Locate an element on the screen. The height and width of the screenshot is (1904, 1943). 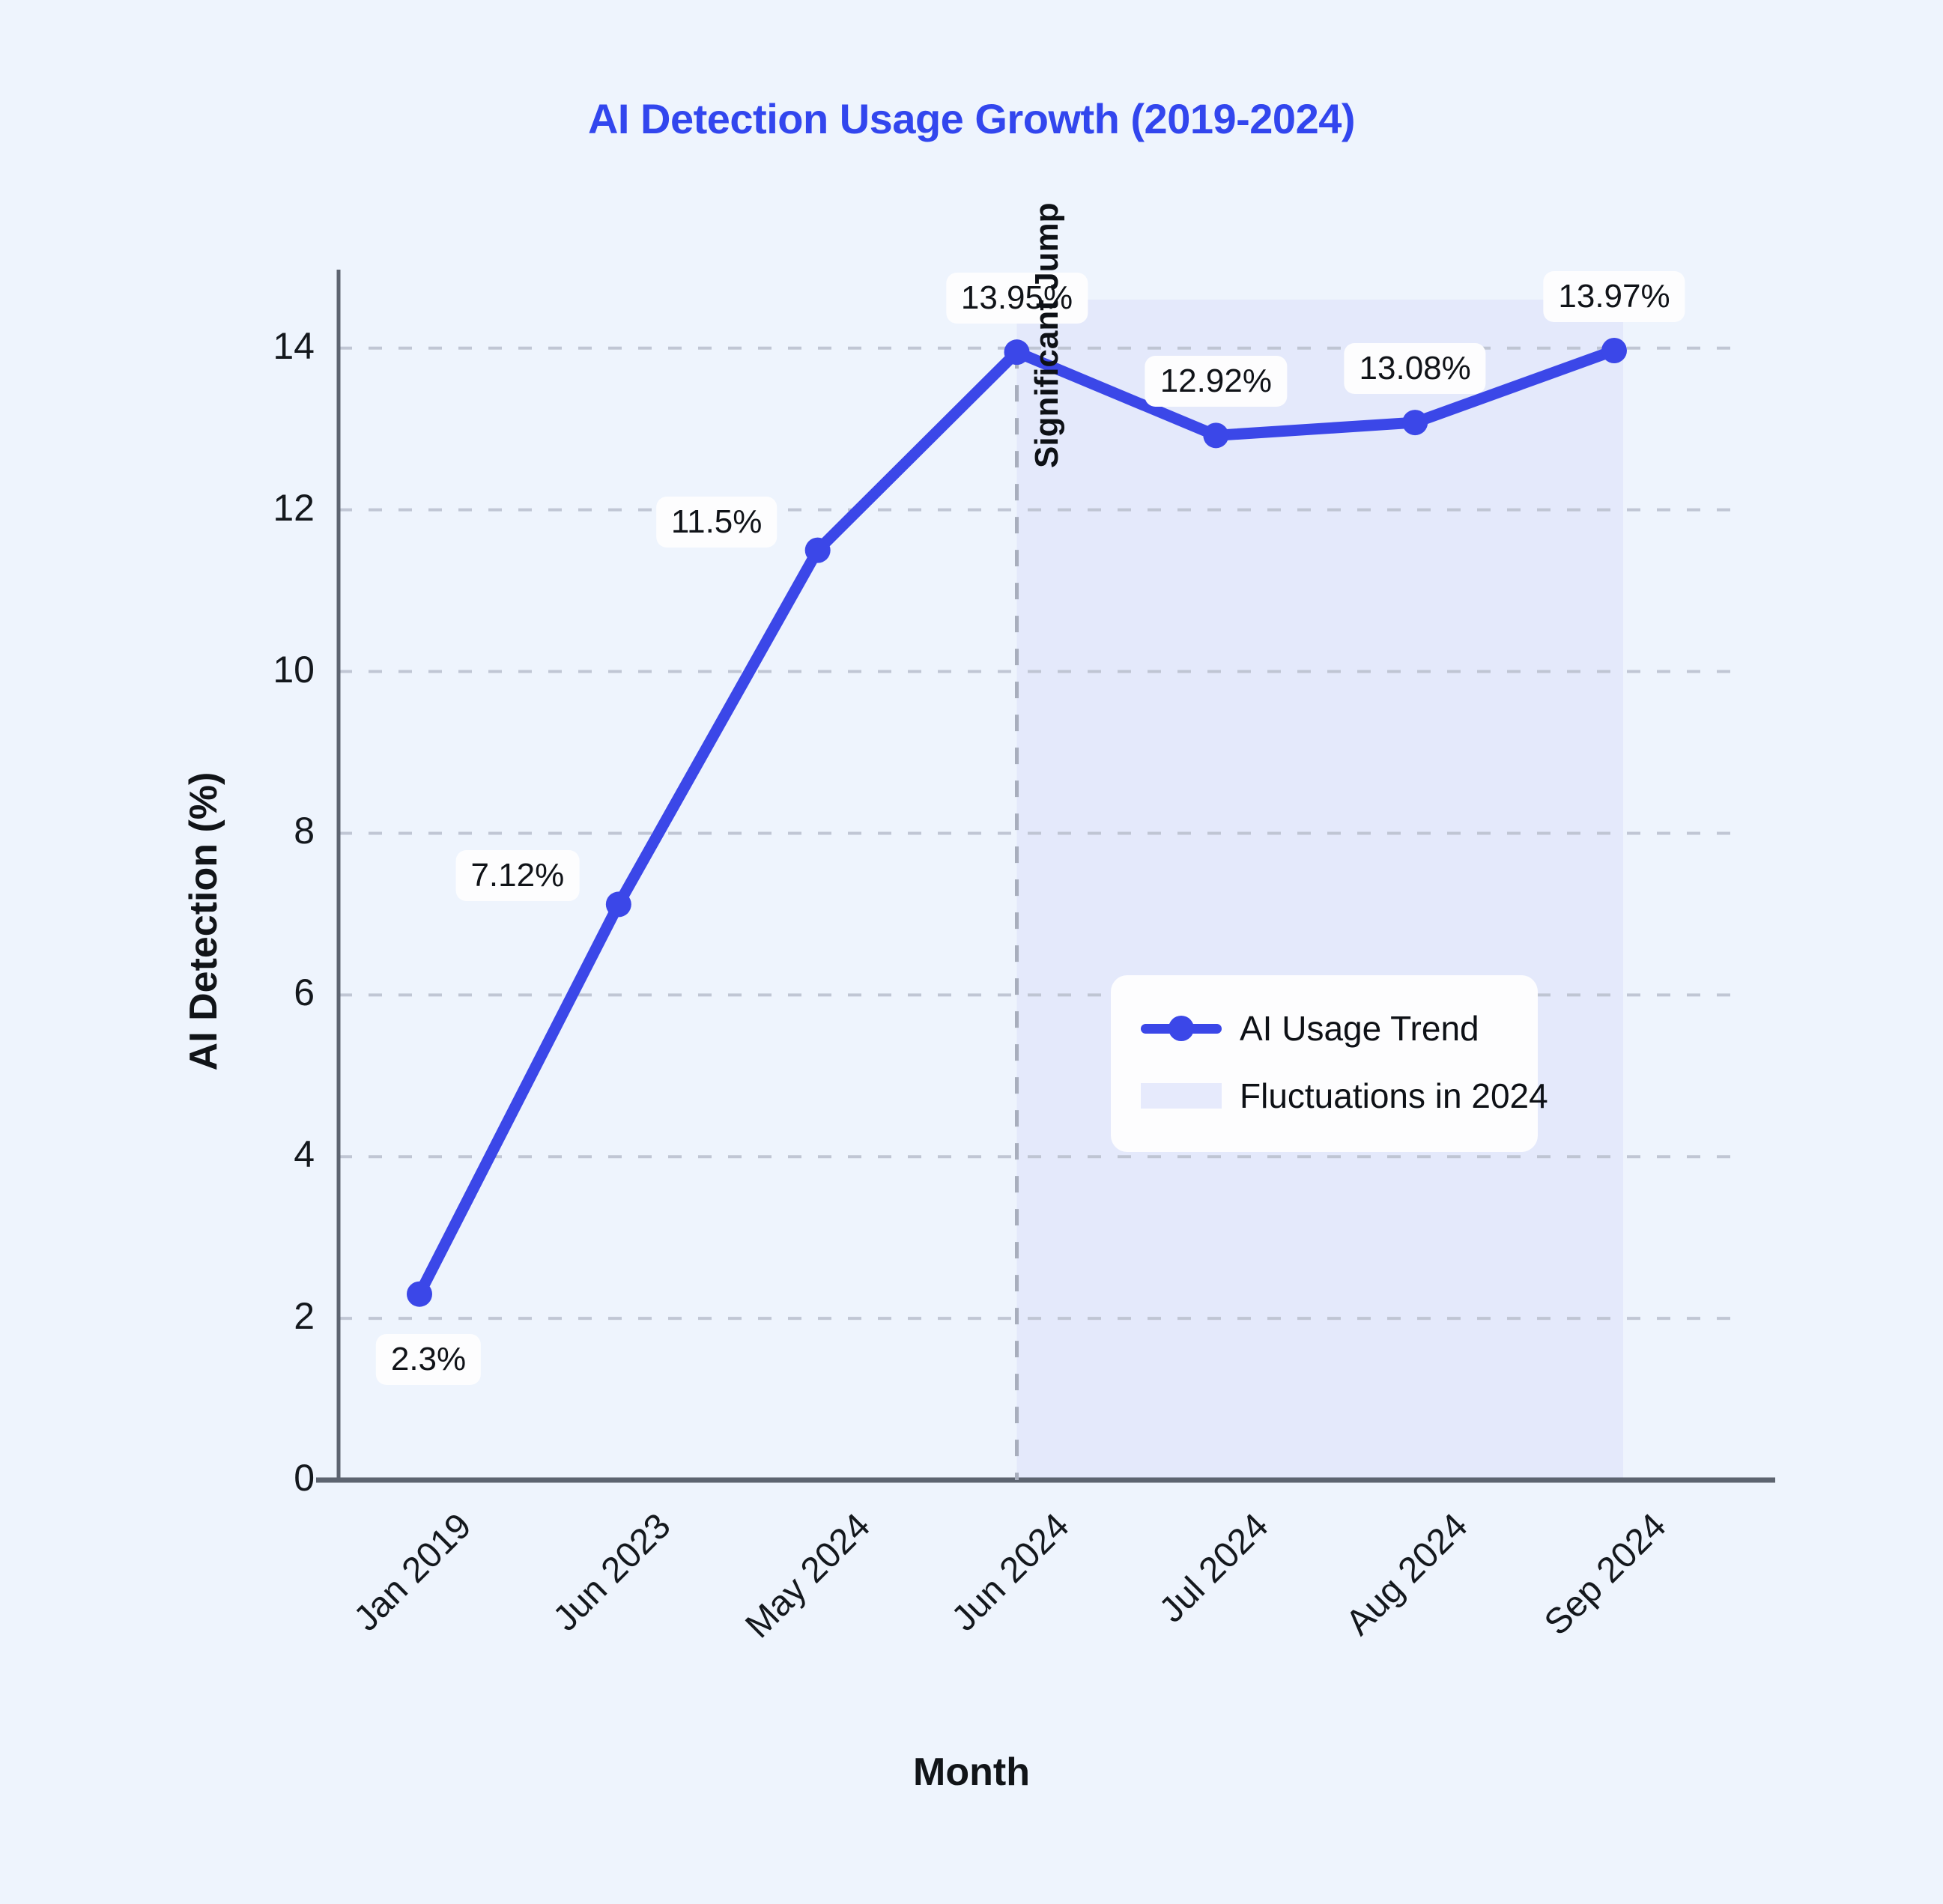
legend-item-fluctuations-2024: Fluctuations in 2024 is located at coordinates (1341, 1096).